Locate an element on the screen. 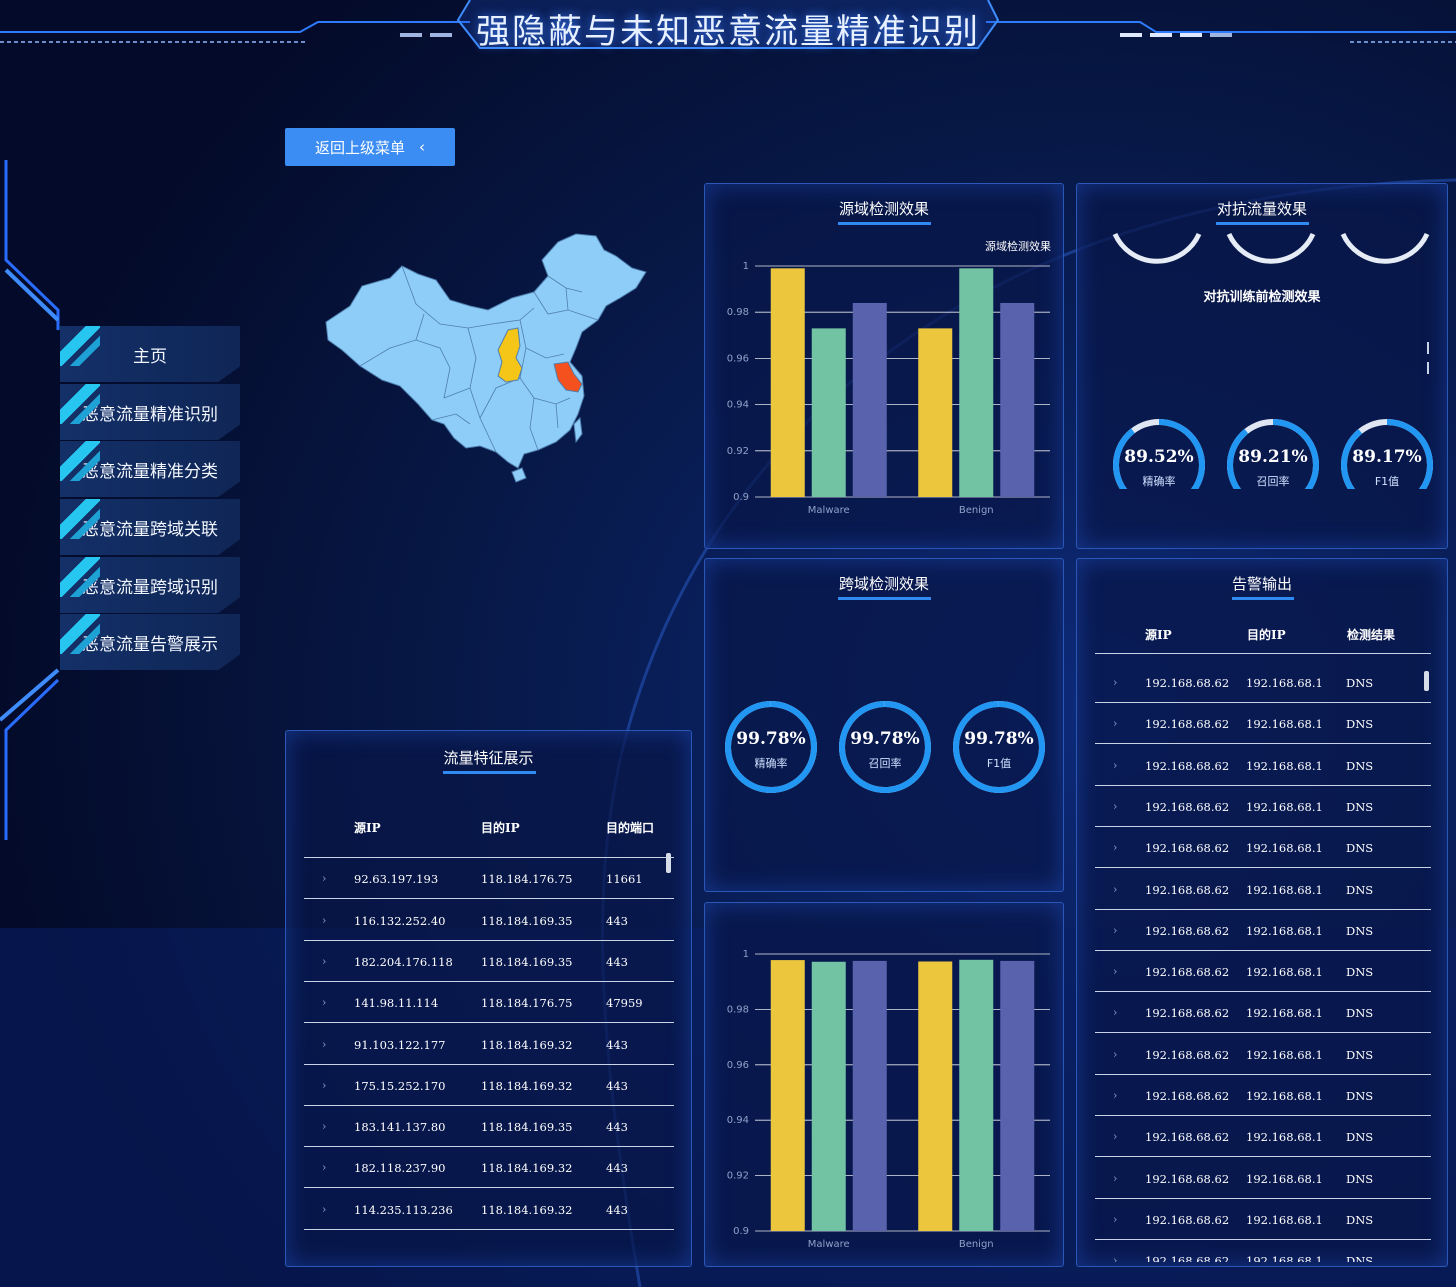  adversarial-gauges: 89.52% 精确率 89.21% 召回率 89.17% F1值 is located at coordinates (1262, 453).